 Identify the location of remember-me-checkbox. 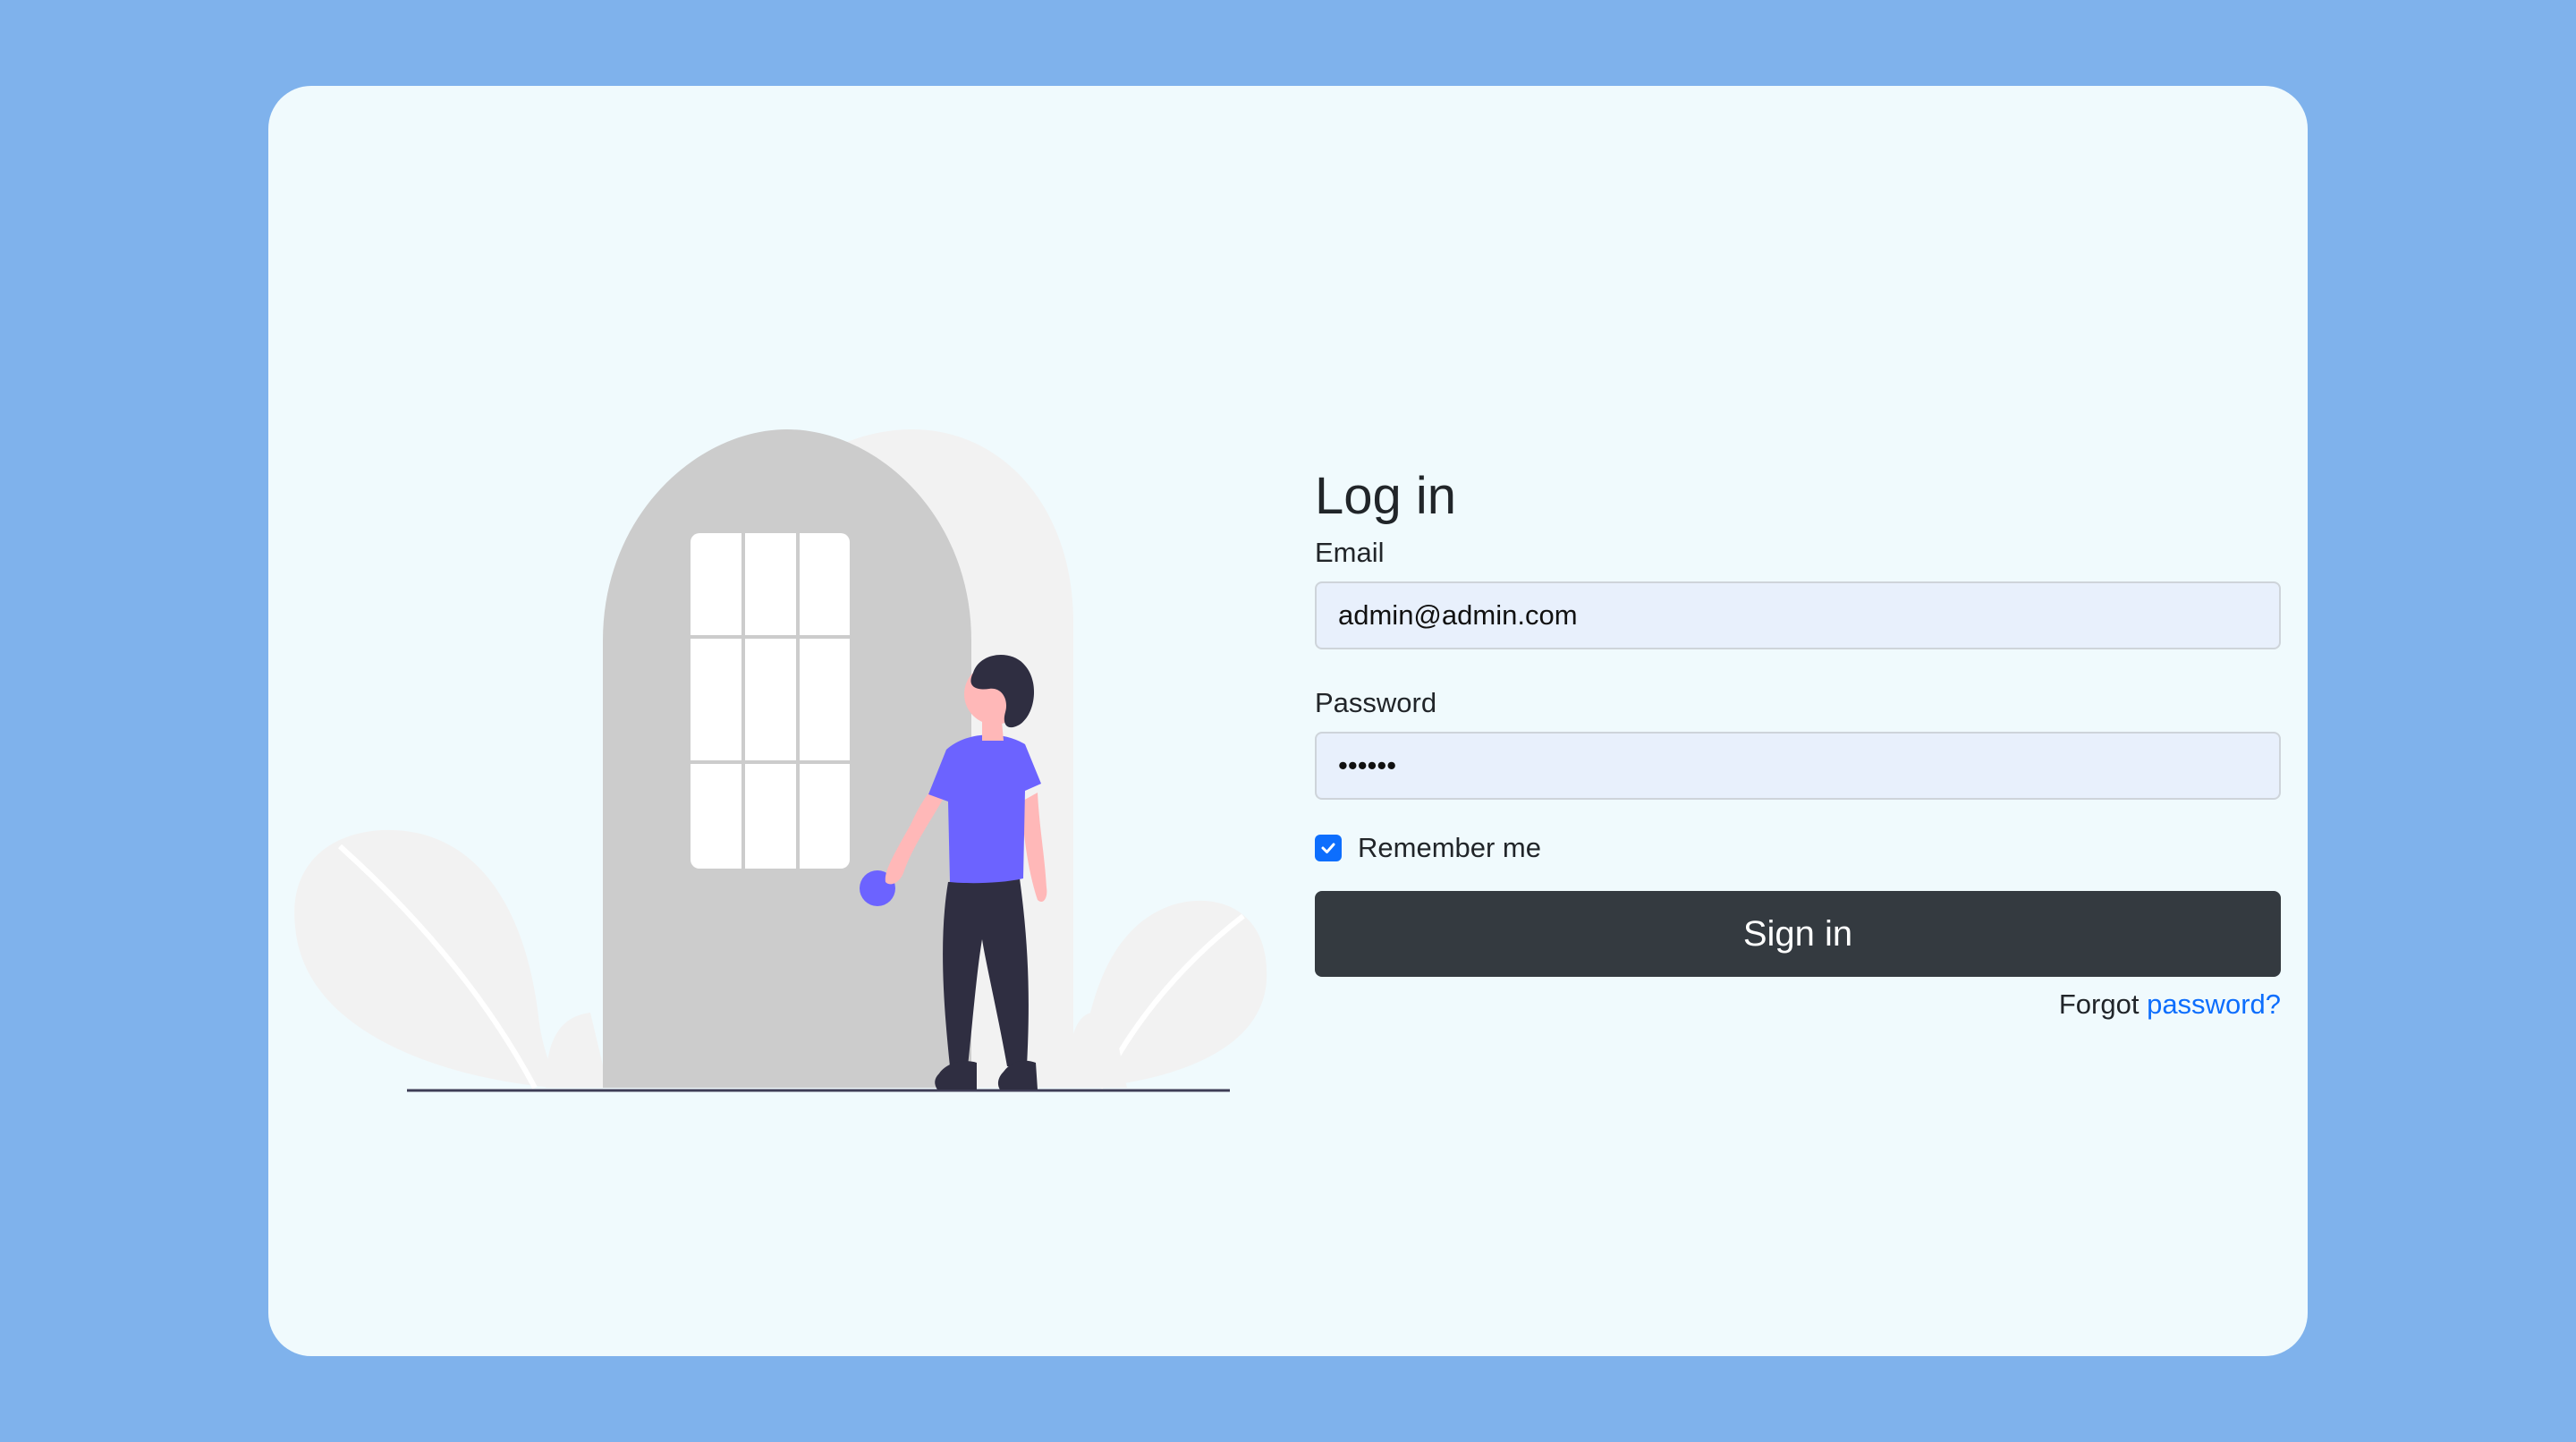
(1328, 848).